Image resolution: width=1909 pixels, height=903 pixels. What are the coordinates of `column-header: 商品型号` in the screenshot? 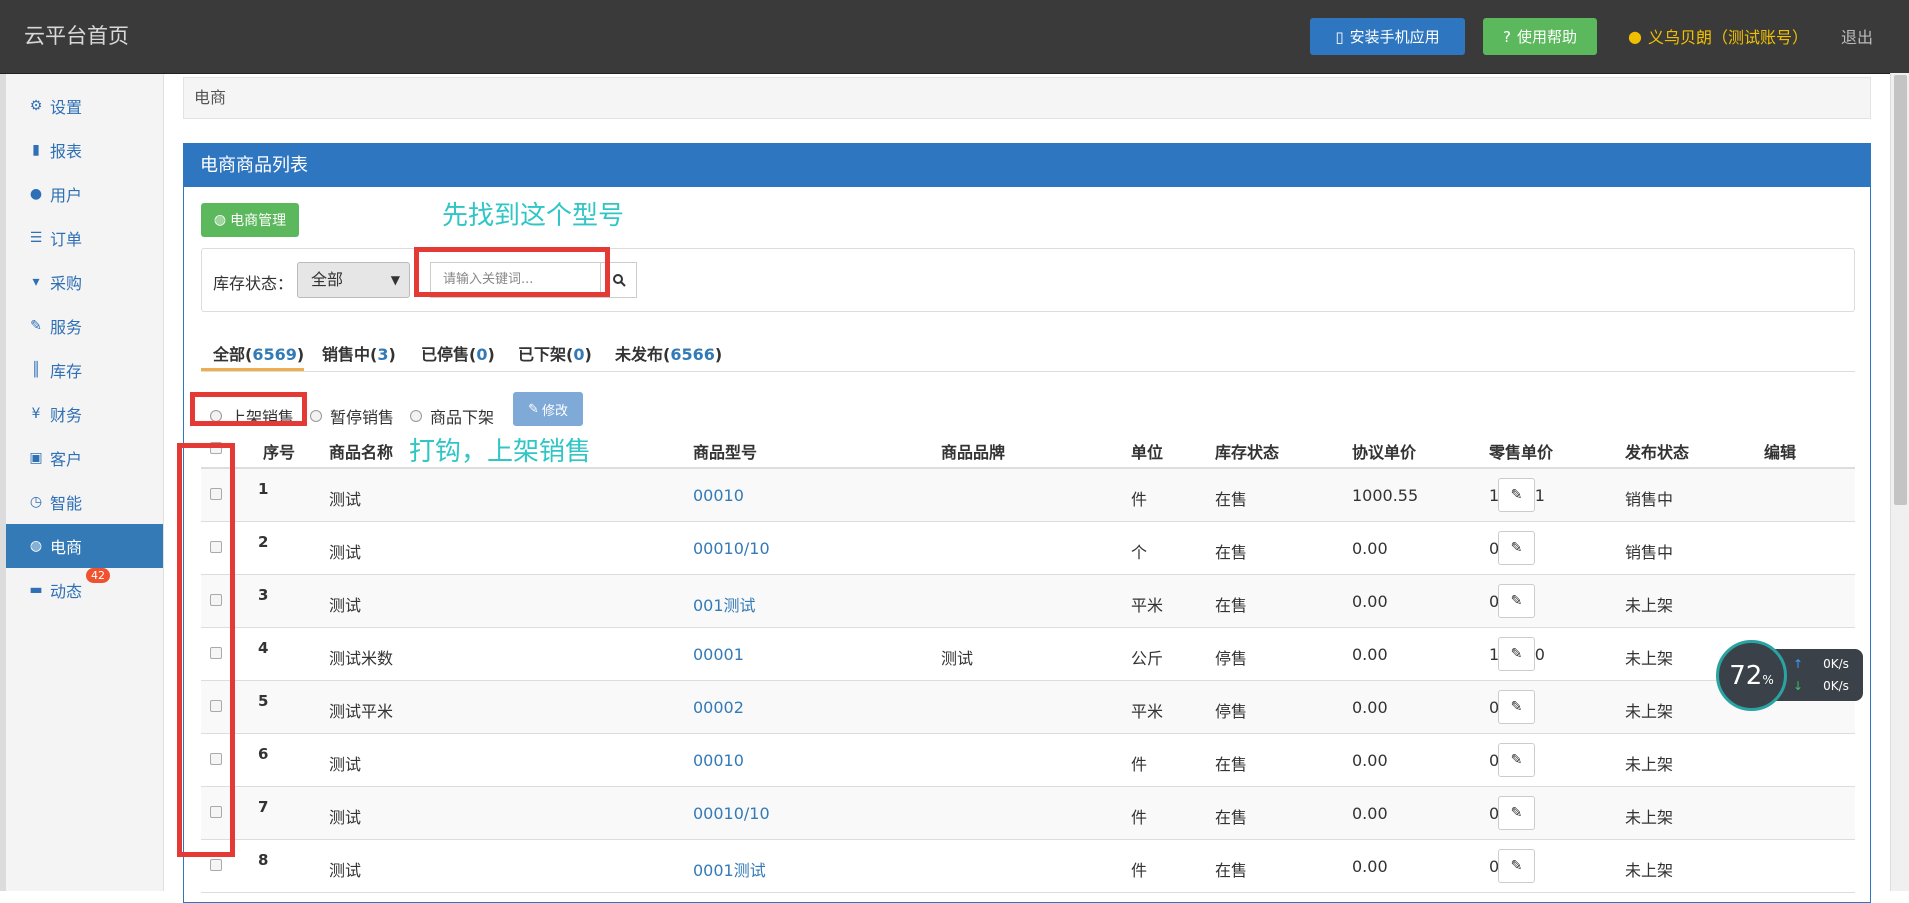 It's located at (725, 452).